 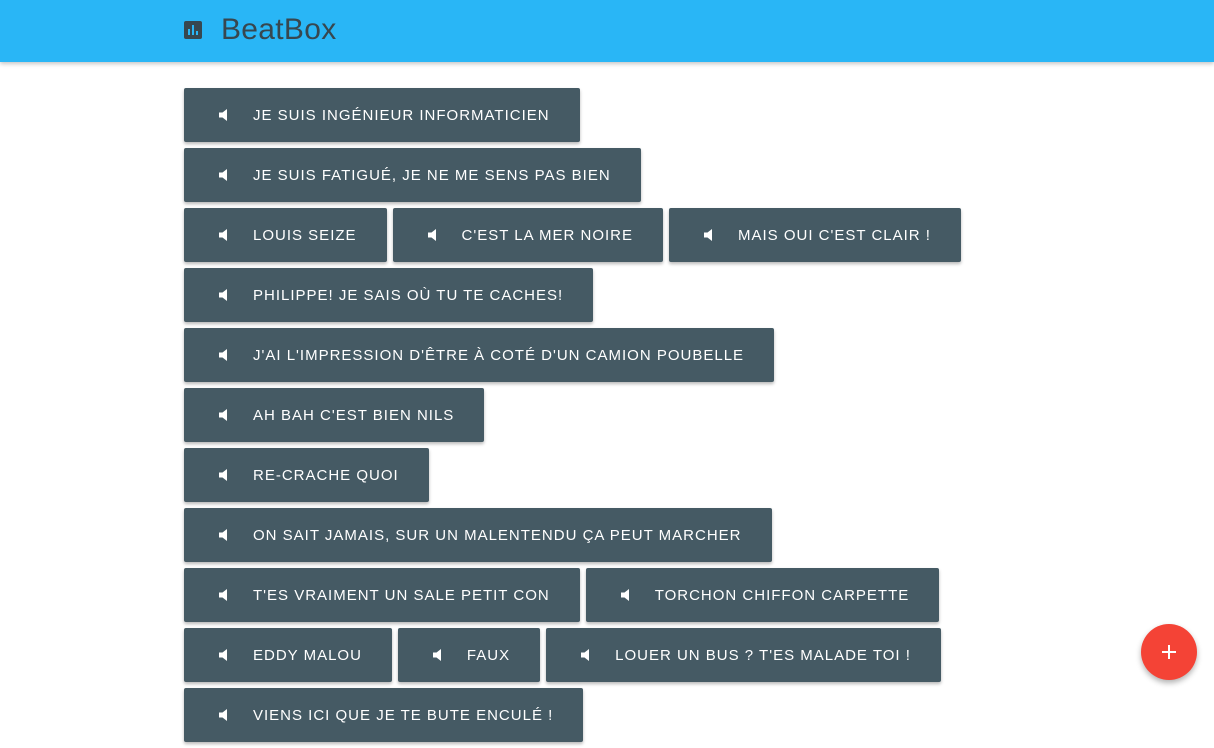 I want to click on sound-button-label: Je suis ingénieur informaticien, so click(x=401, y=115).